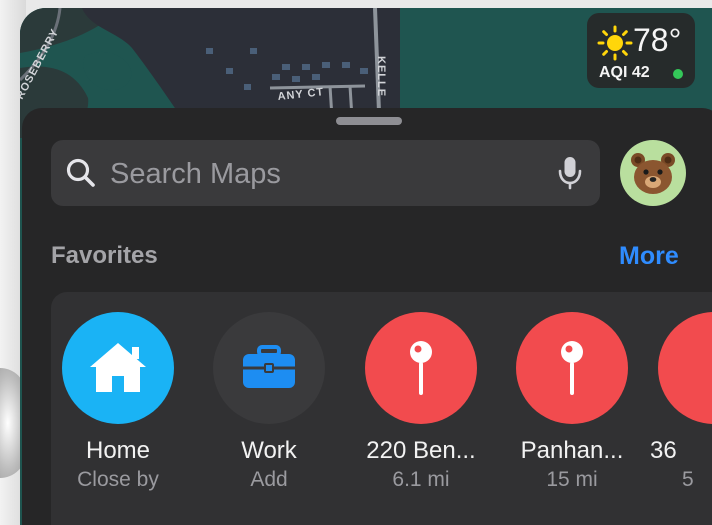 The width and height of the screenshot is (712, 525). I want to click on favorite-work: Work Add, so click(269, 402).